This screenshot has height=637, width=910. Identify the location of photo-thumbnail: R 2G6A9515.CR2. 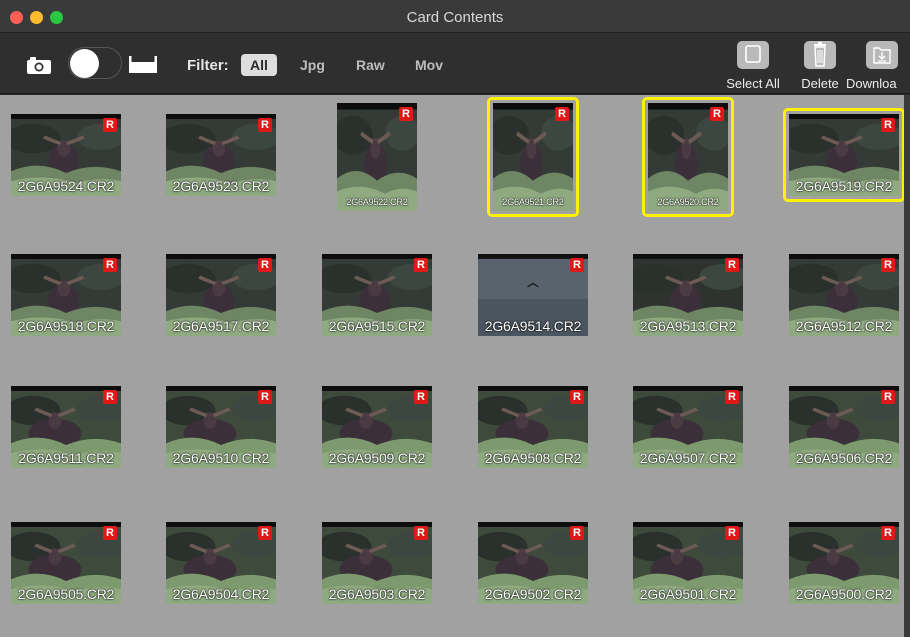
(377, 295).